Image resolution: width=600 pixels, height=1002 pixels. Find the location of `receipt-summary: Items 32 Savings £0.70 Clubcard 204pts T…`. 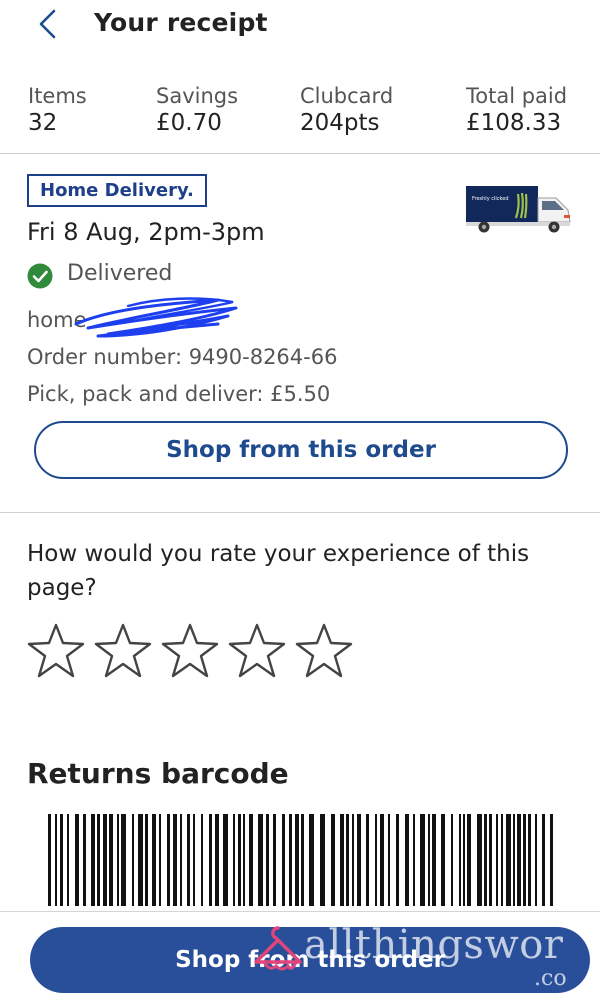

receipt-summary: Items 32 Savings £0.70 Clubcard 204pts T… is located at coordinates (300, 119).